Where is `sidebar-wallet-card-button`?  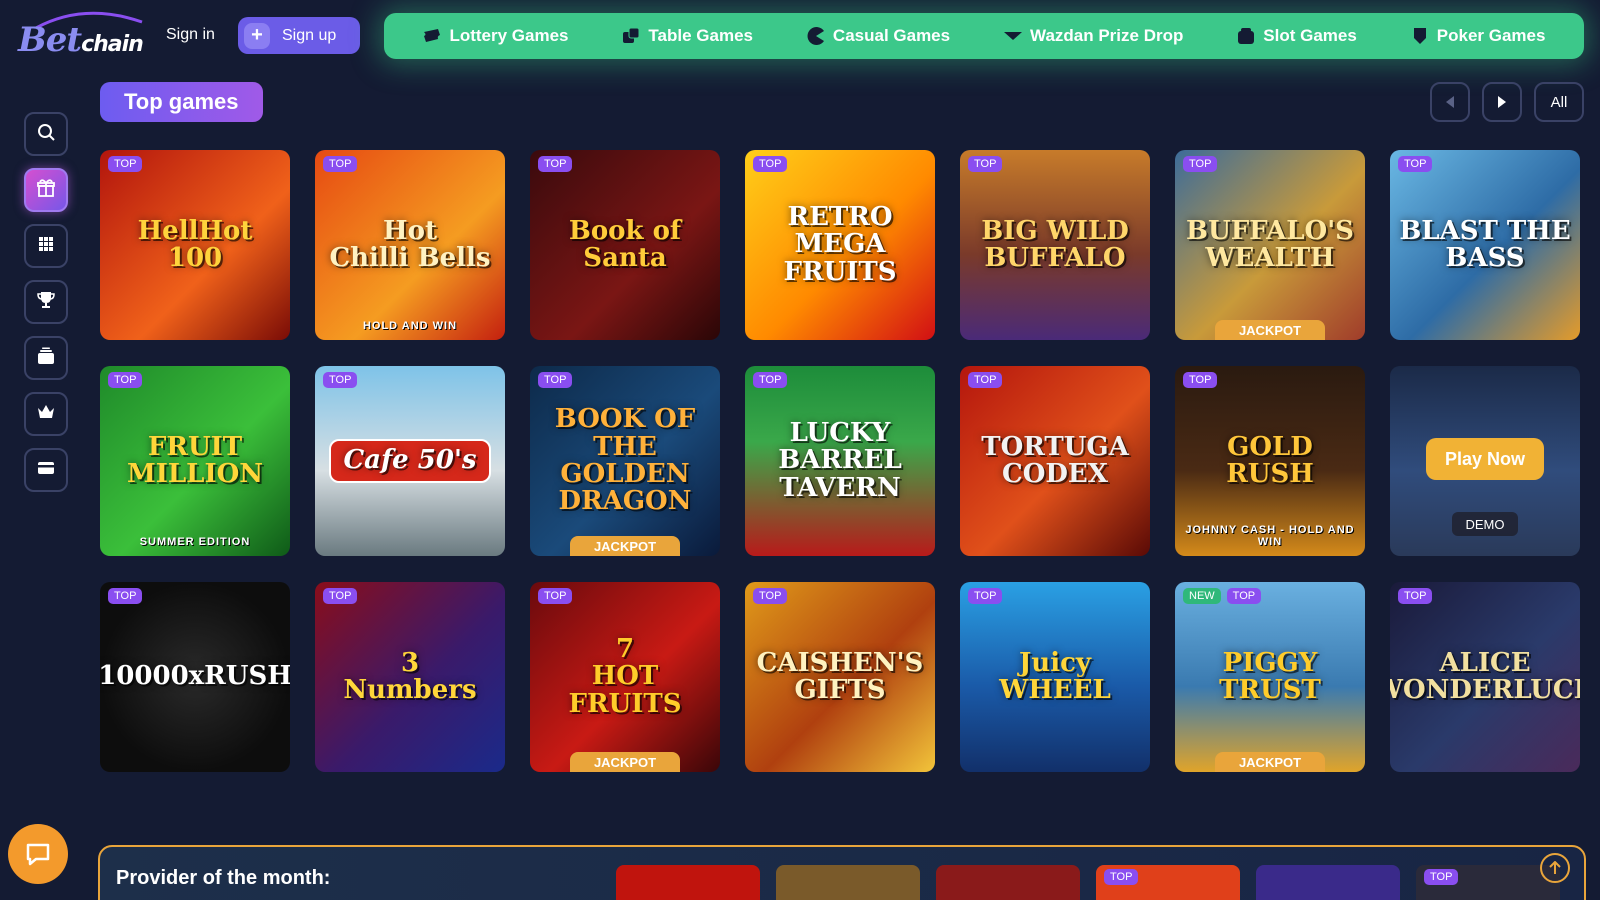
sidebar-wallet-card-button is located at coordinates (46, 470).